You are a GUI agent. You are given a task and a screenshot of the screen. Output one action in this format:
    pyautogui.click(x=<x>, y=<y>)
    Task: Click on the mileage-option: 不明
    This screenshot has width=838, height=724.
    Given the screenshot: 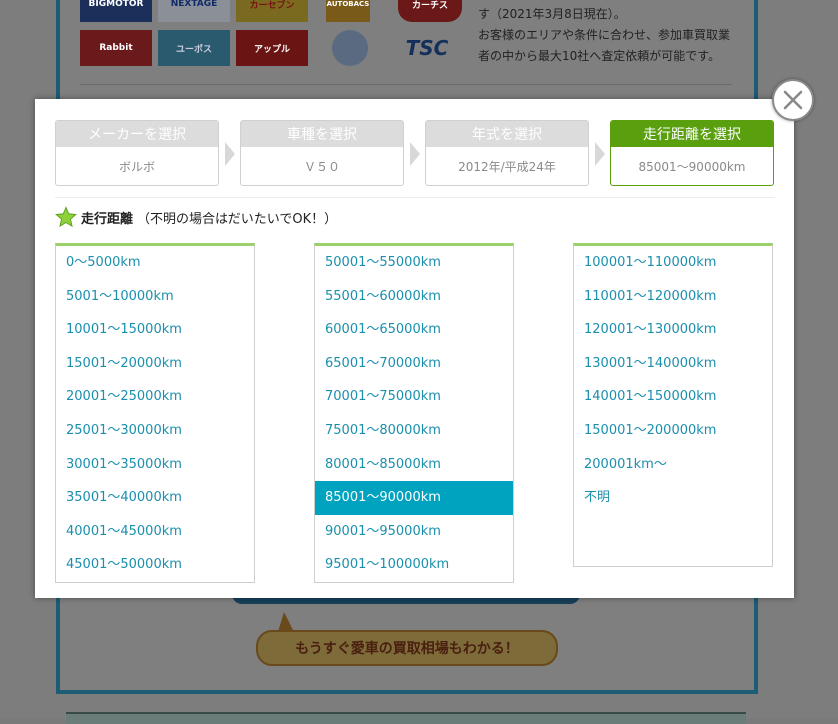 What is the action you would take?
    pyautogui.click(x=673, y=498)
    